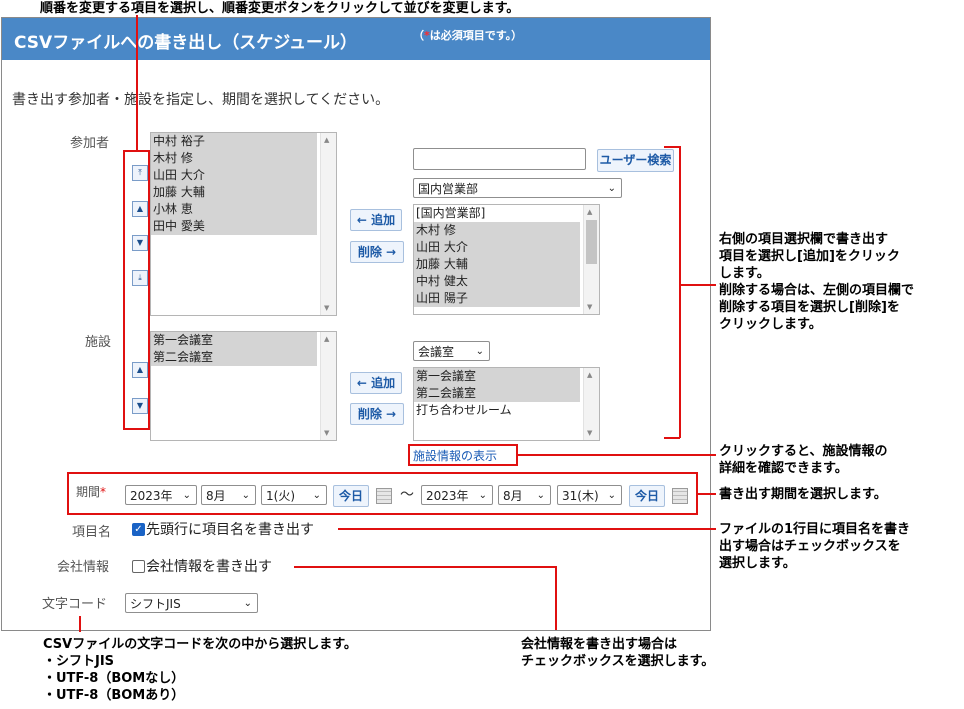  I want to click on panel-header: CSVファイルへの書き出し（スケジュール） （*は必須項目です。）, so click(356, 39).